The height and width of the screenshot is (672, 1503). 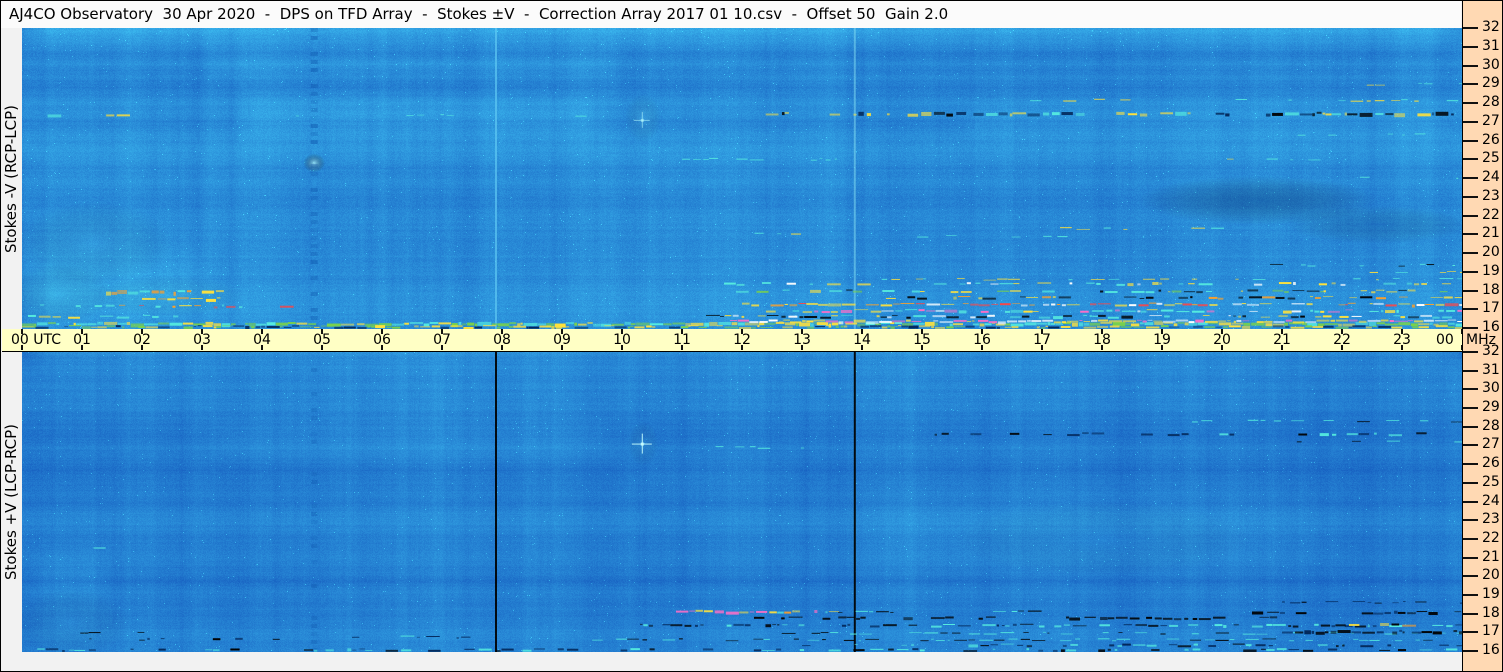 I want to click on stokes-minus-v-label: Stokes -V (RCP-LCP), so click(x=11, y=178).